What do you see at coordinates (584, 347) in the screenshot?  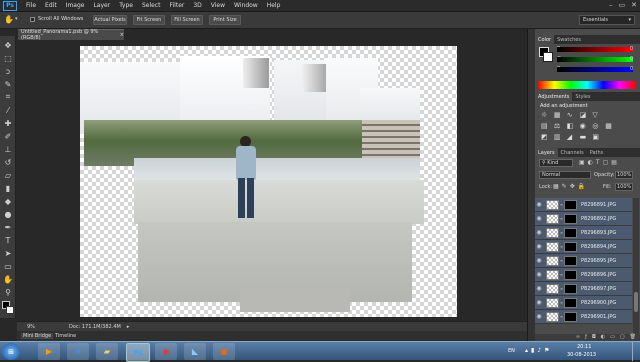 I see `clock-time: 20:11` at bounding box center [584, 347].